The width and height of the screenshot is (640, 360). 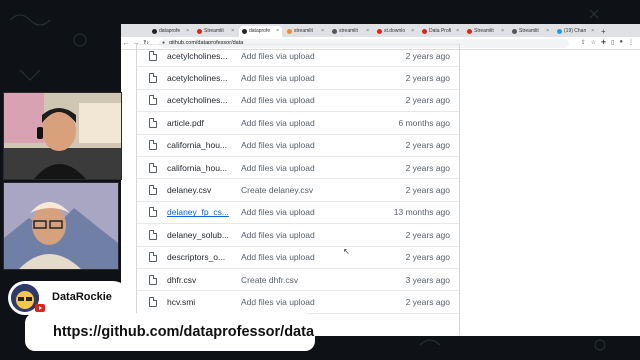 What do you see at coordinates (395, 31) in the screenshot?
I see `tab-6: st.downlo ×` at bounding box center [395, 31].